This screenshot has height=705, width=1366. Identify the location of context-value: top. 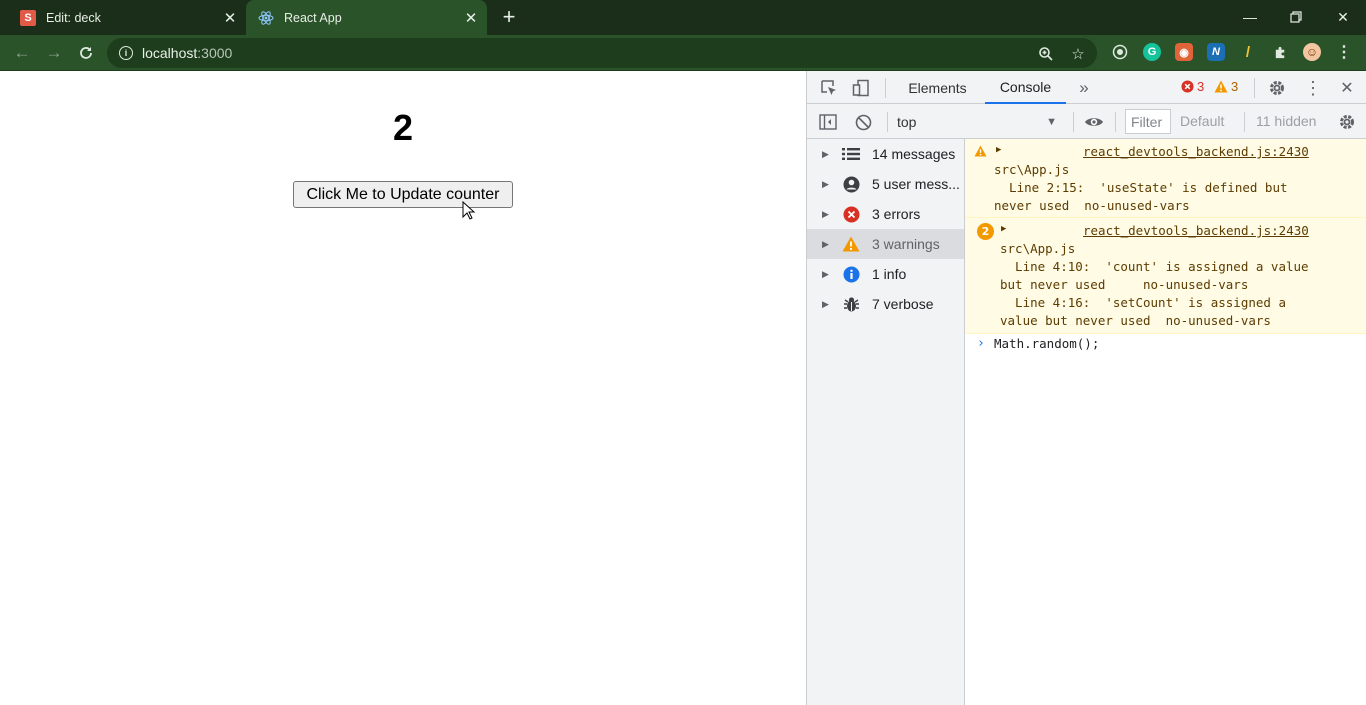
(907, 122).